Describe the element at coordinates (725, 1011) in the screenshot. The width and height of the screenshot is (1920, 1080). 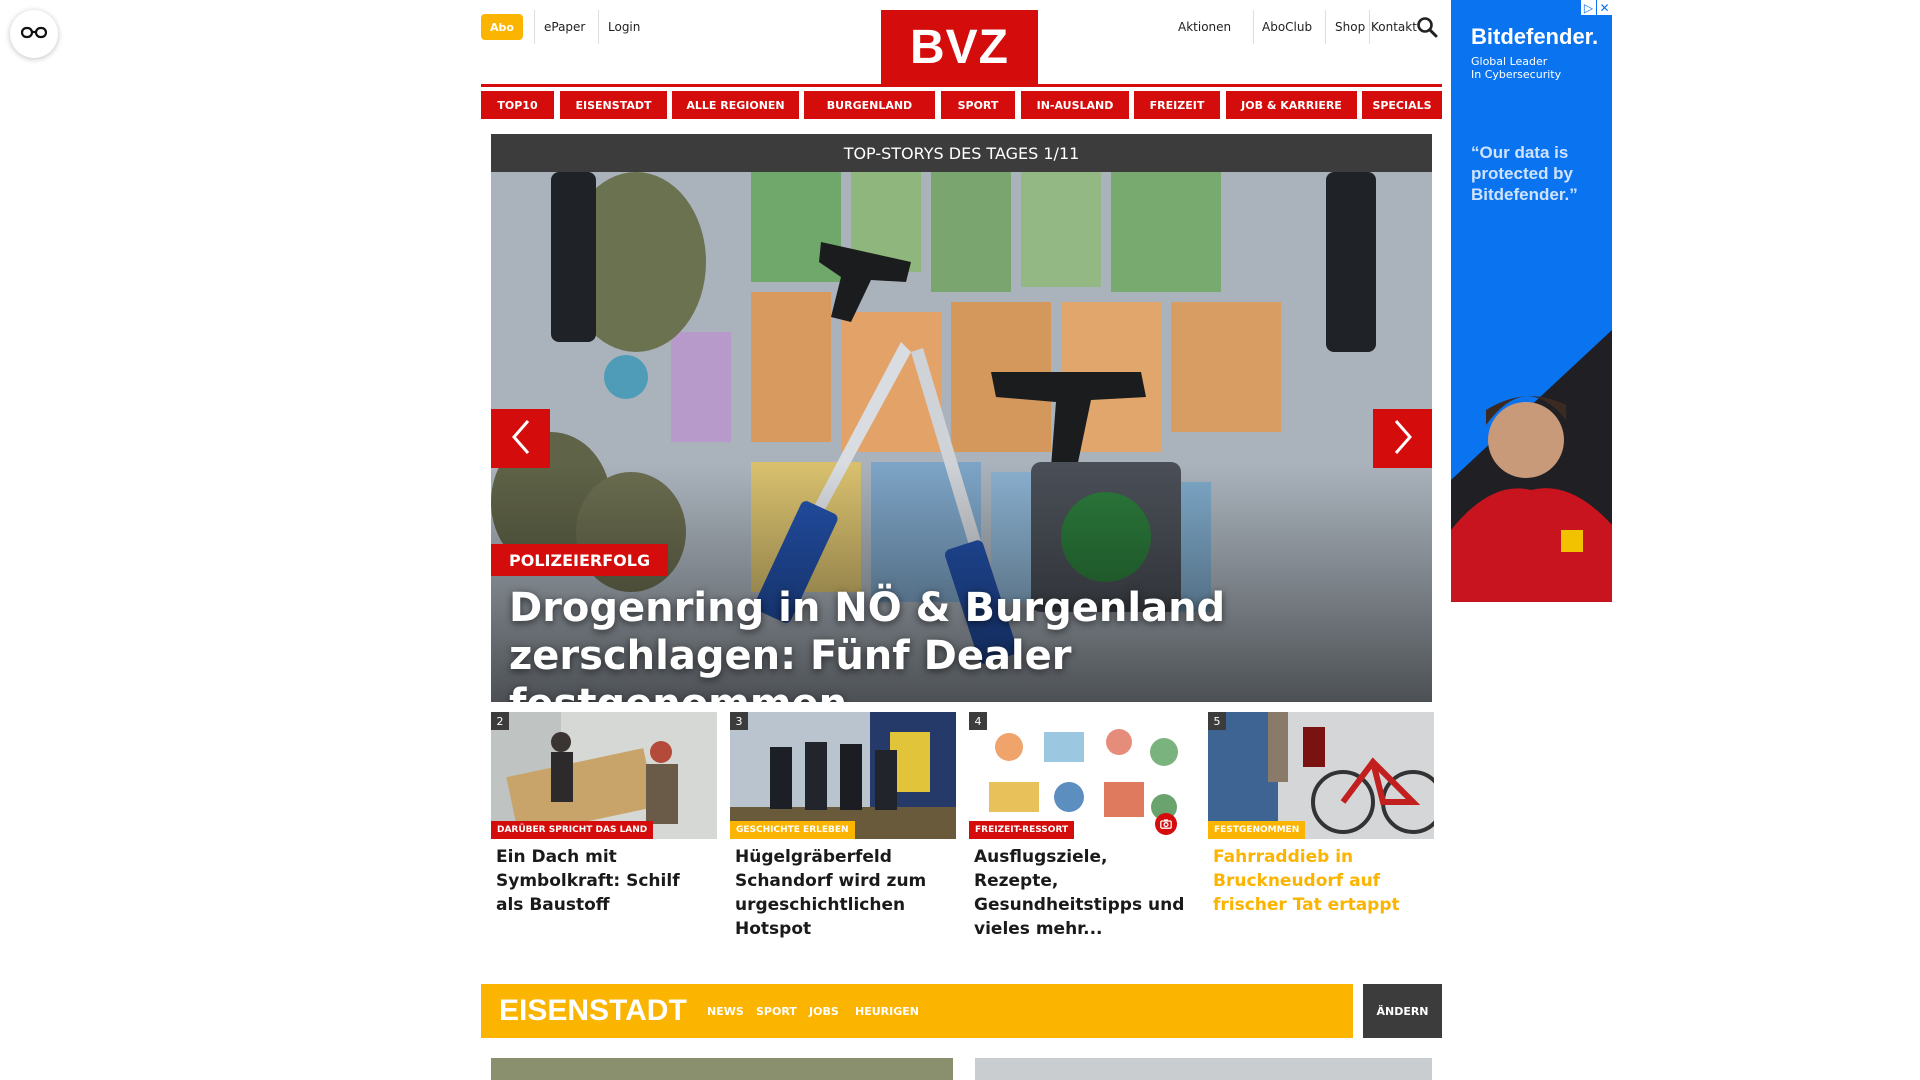
I see `region-link-news: NEWS` at that location.